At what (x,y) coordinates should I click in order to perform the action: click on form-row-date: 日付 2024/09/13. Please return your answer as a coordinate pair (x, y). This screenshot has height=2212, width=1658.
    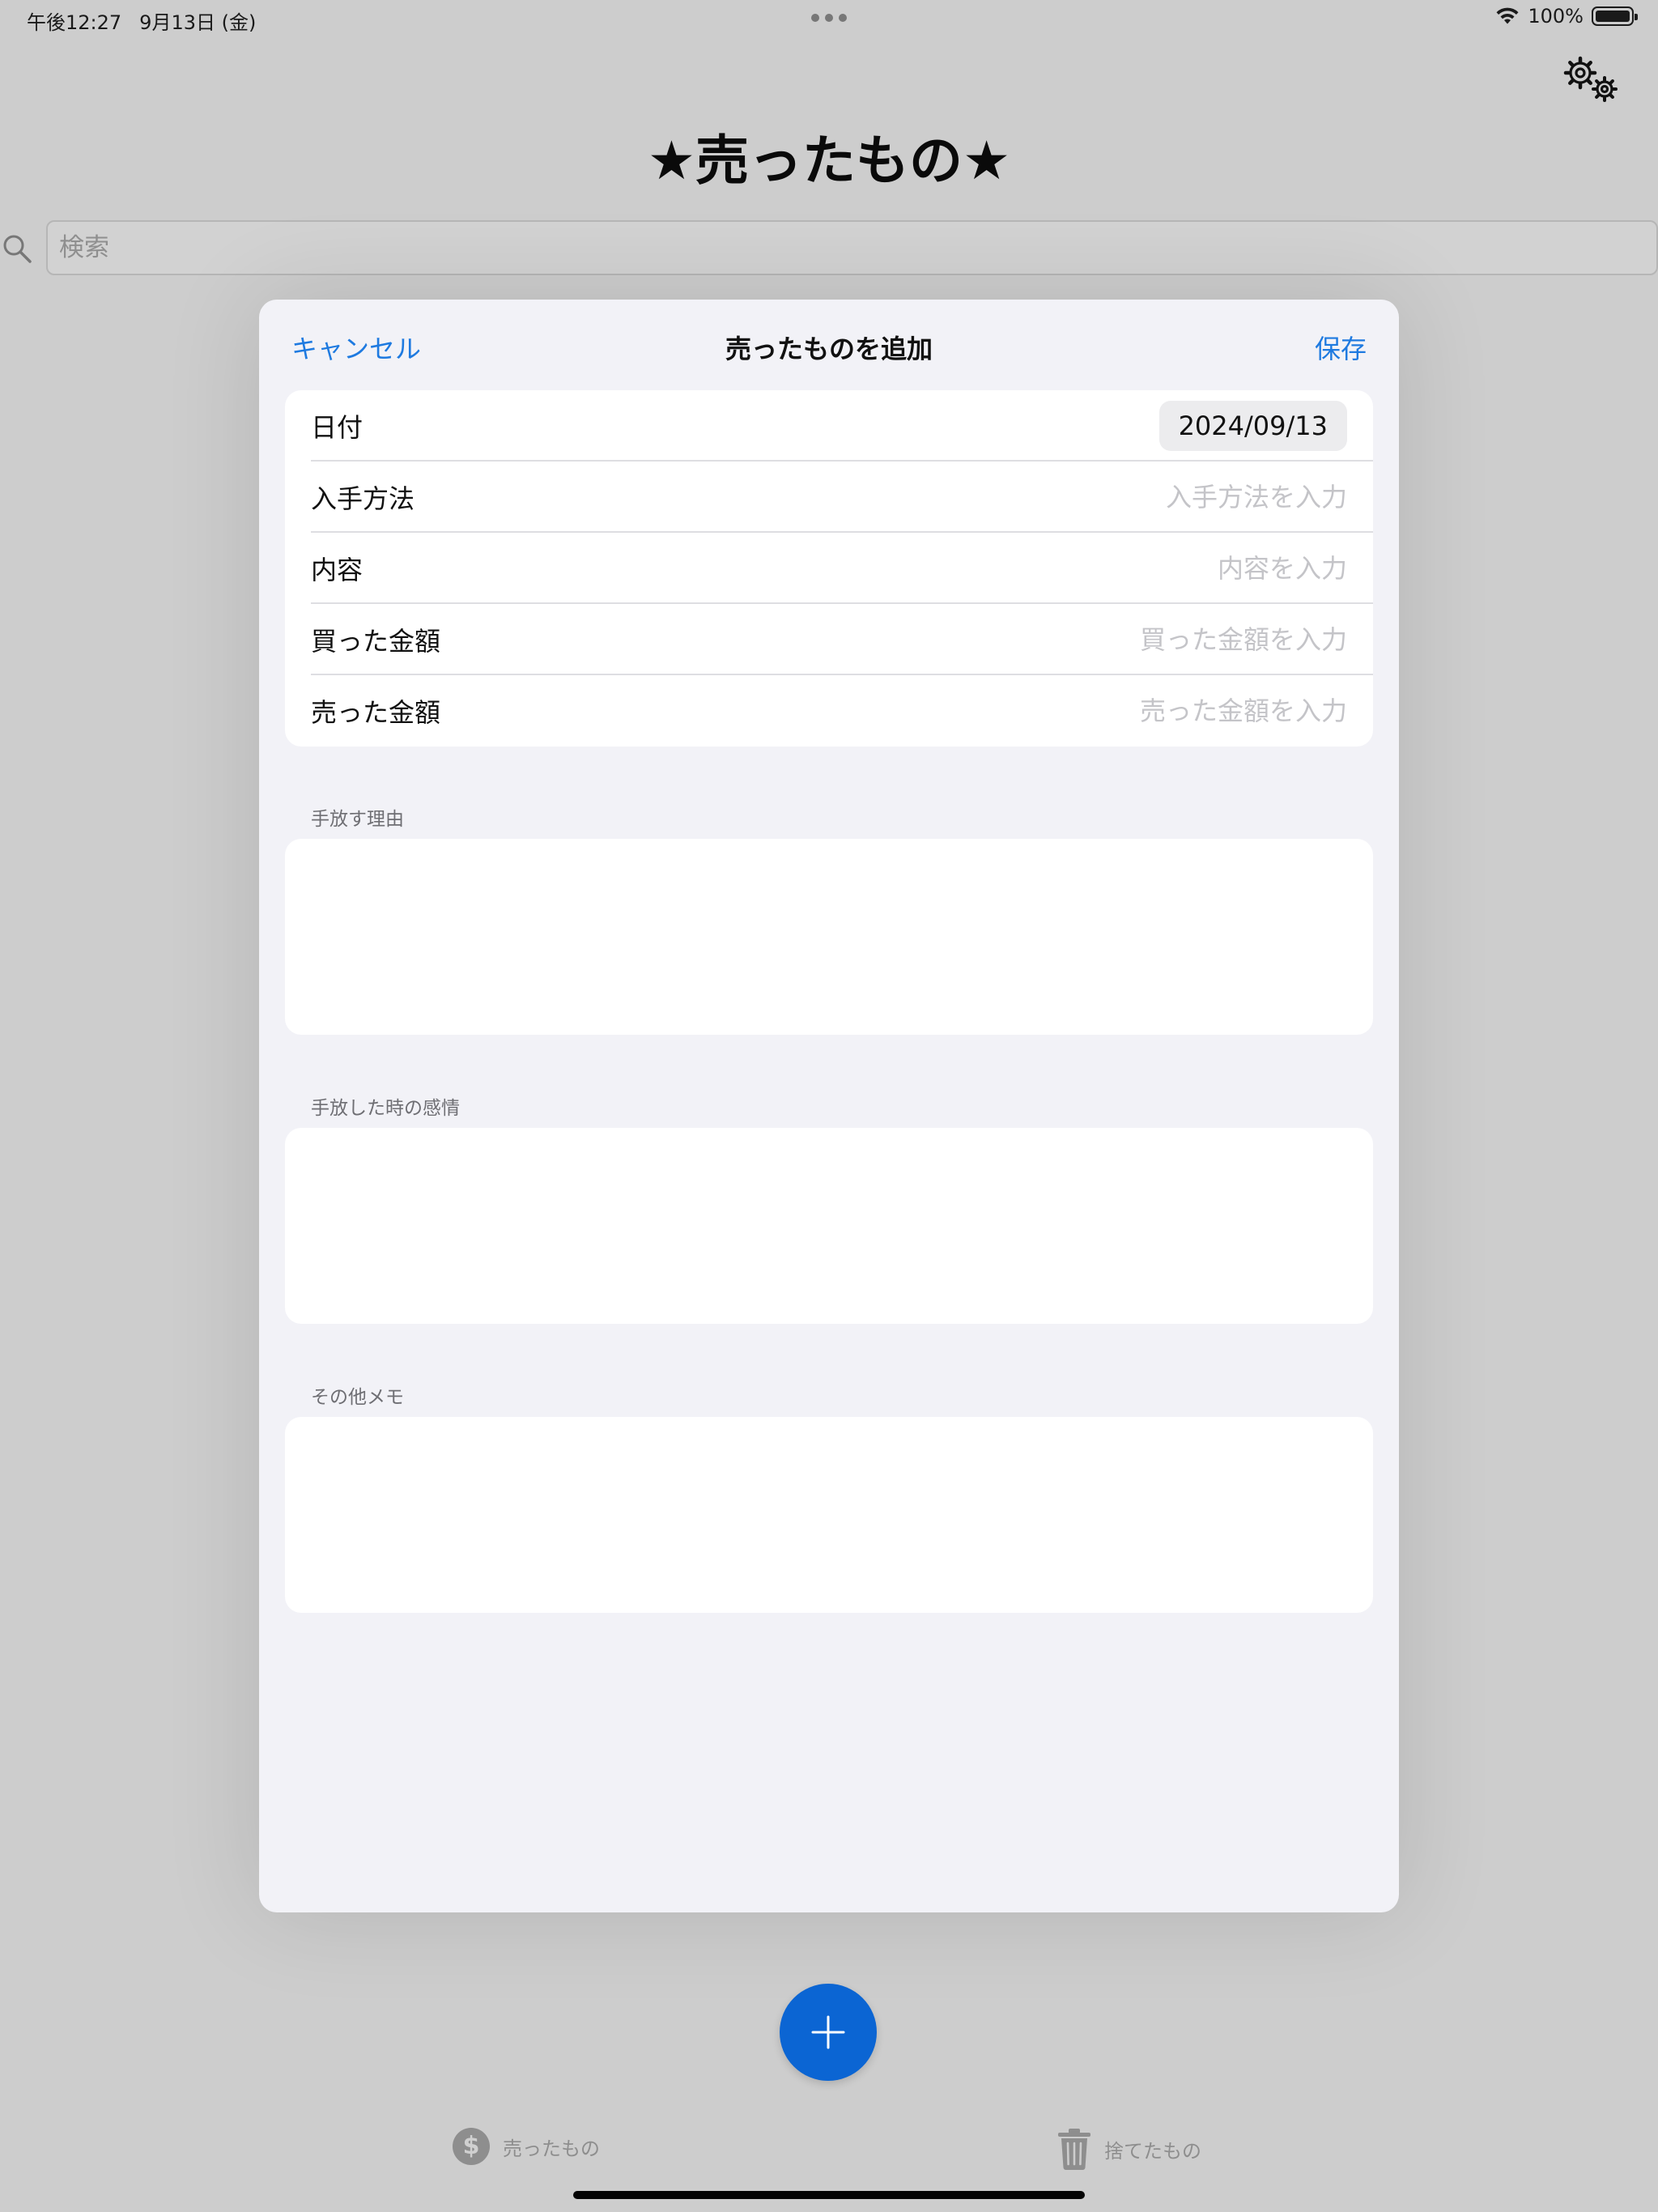
    Looking at the image, I should click on (829, 426).